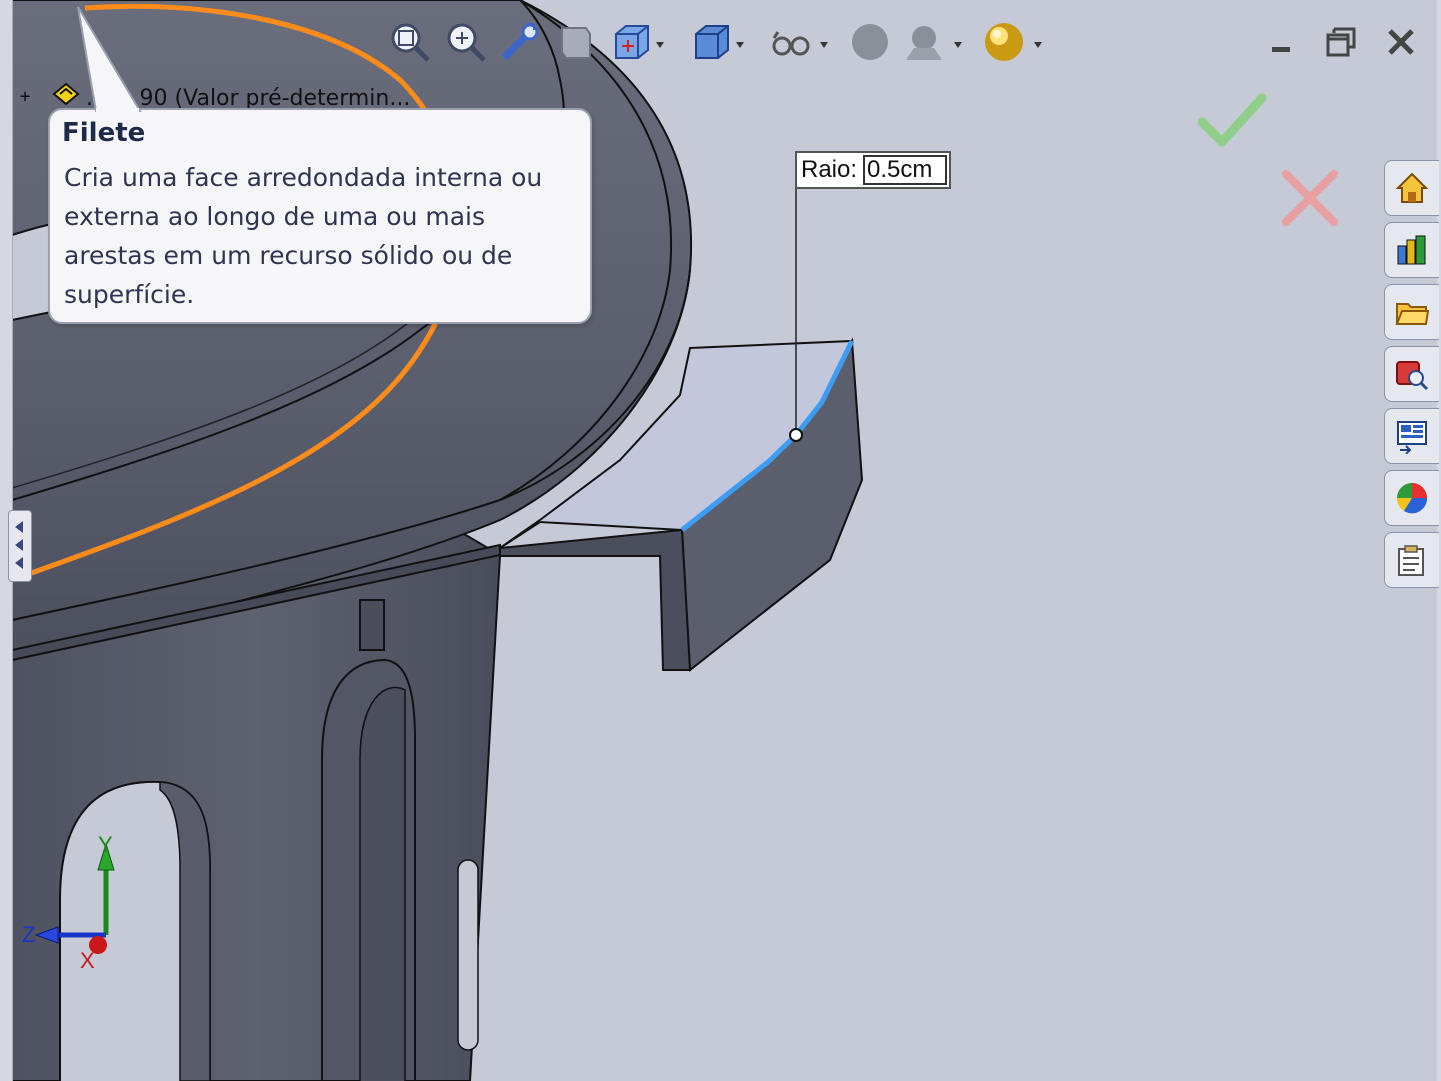 This screenshot has width=1441, height=1081. What do you see at coordinates (829, 169) in the screenshot?
I see `radius-label: Raio:` at bounding box center [829, 169].